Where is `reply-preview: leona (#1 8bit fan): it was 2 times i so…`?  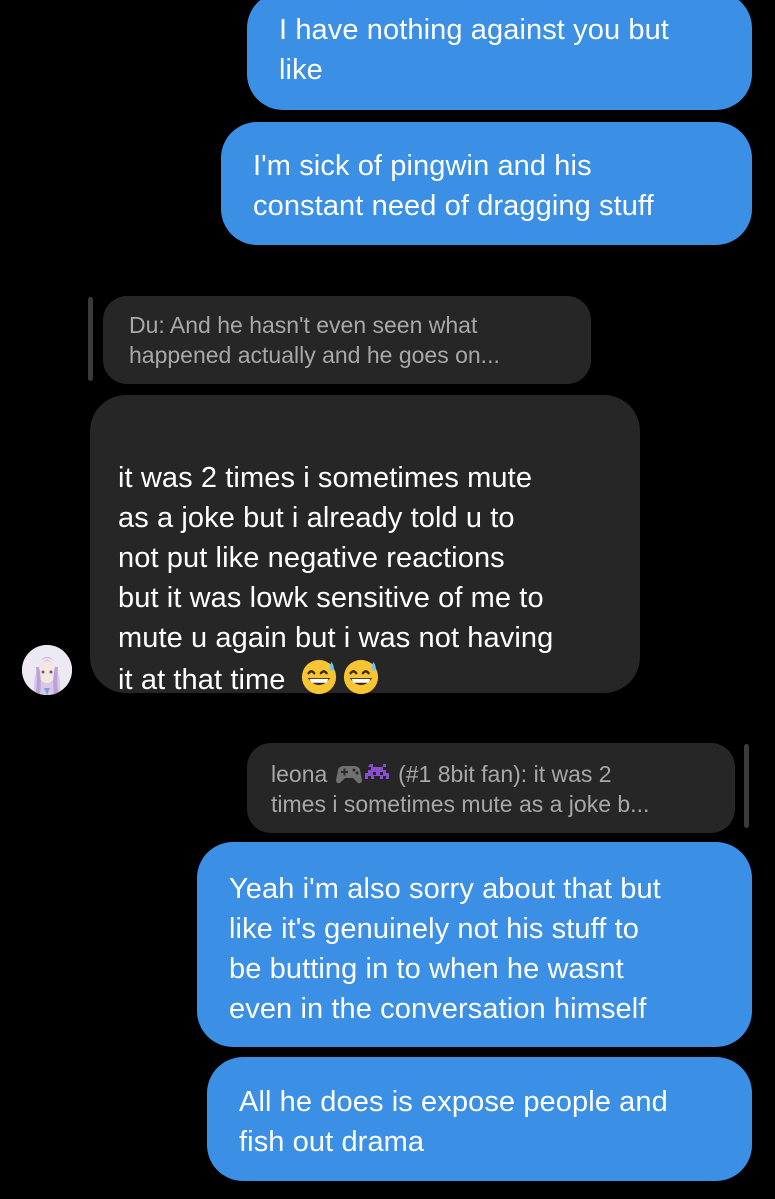 reply-preview: leona (#1 8bit fan): it was 2 times i so… is located at coordinates (491, 788).